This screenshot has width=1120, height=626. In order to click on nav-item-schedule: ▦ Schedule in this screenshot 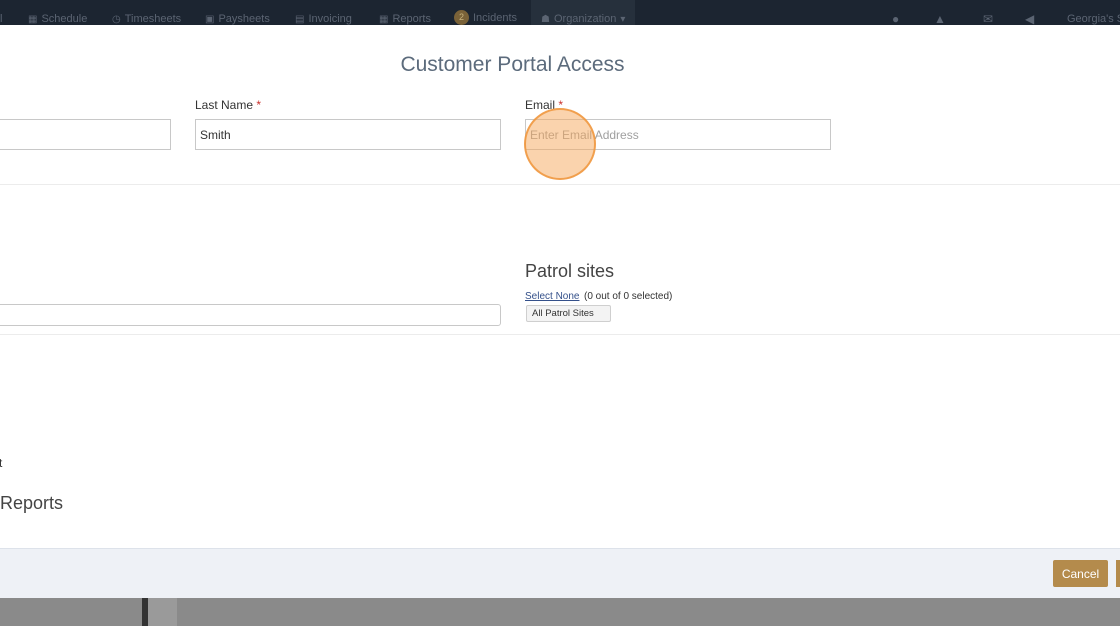, I will do `click(57, 19)`.